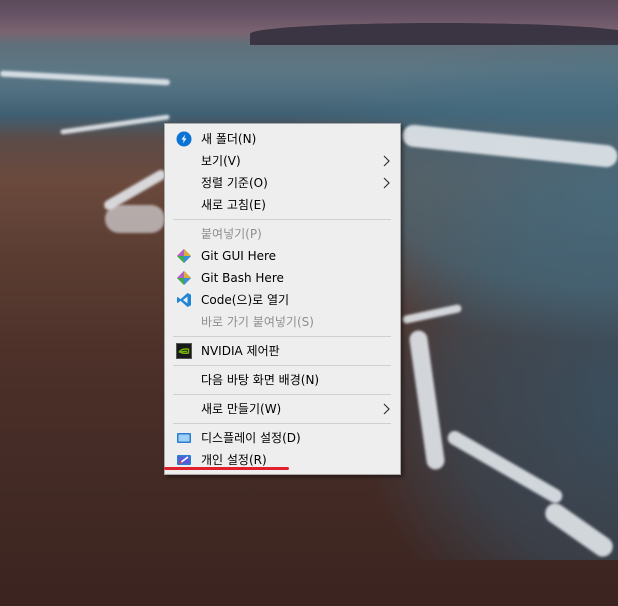 This screenshot has height=606, width=618. Describe the element at coordinates (229, 139) in the screenshot. I see `menu-item-label: 새 폴더(N)` at that location.